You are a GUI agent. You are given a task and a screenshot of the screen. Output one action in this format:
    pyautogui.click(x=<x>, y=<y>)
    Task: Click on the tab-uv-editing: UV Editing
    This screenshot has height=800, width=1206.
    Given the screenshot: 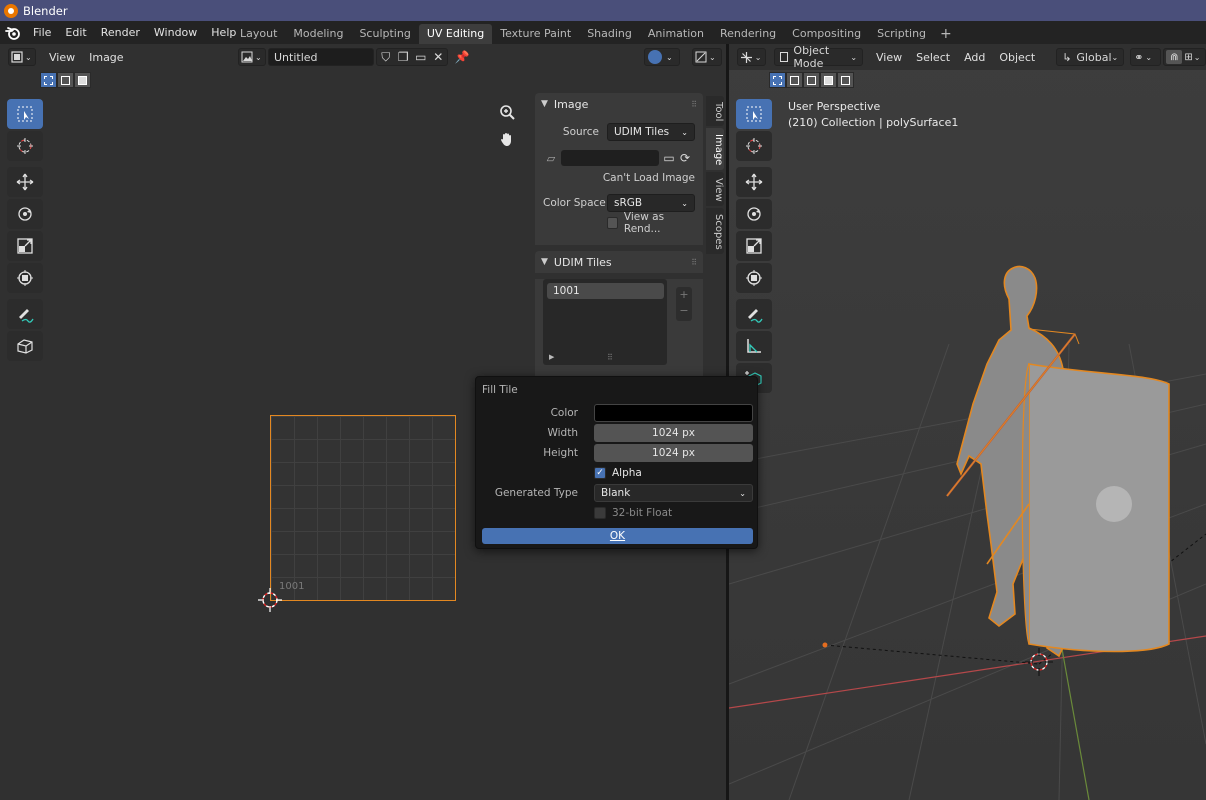 What is the action you would take?
    pyautogui.click(x=455, y=34)
    